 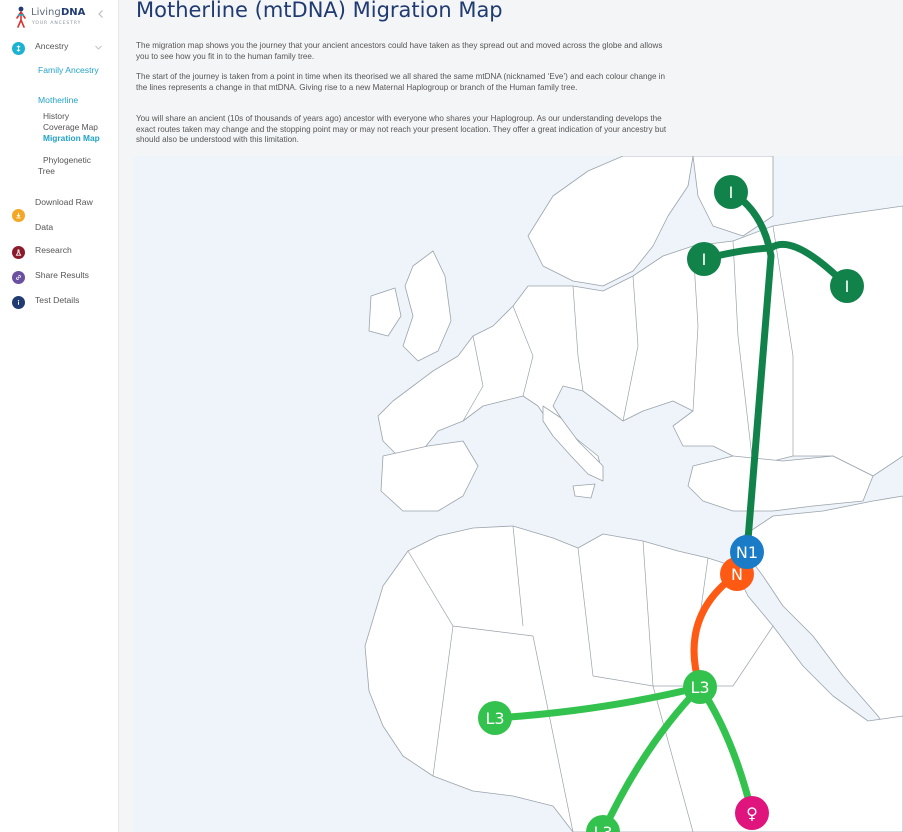 I want to click on download-icon, so click(x=18, y=215).